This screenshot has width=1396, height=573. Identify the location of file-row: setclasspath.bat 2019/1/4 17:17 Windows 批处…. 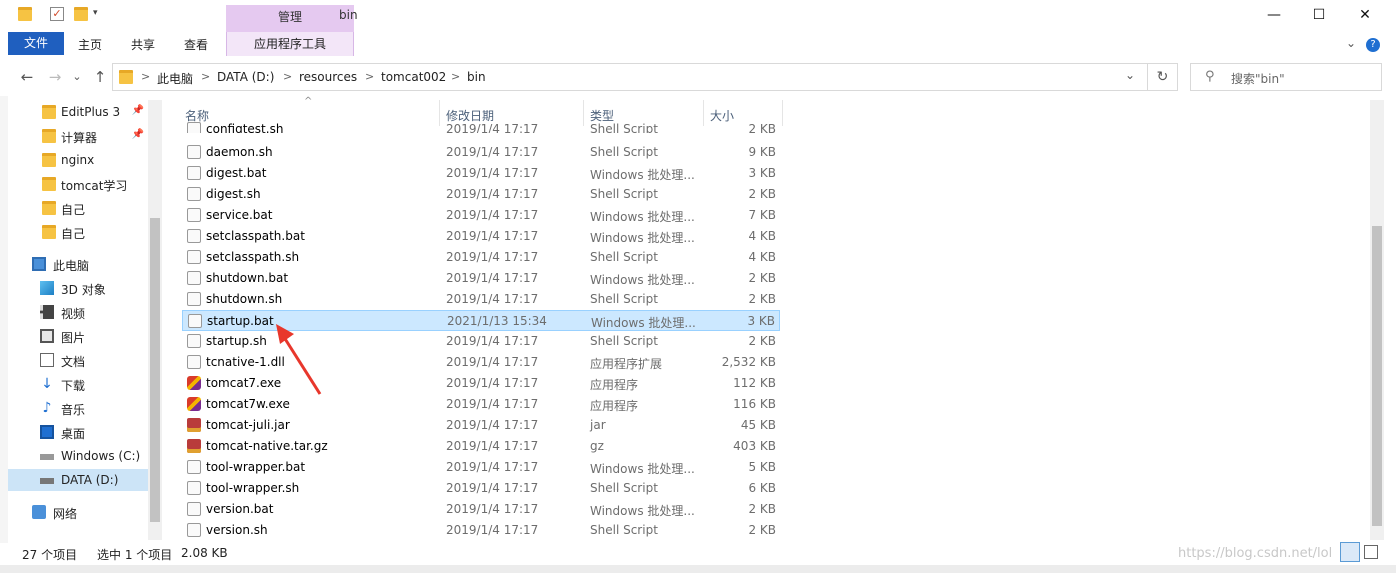
(481, 236).